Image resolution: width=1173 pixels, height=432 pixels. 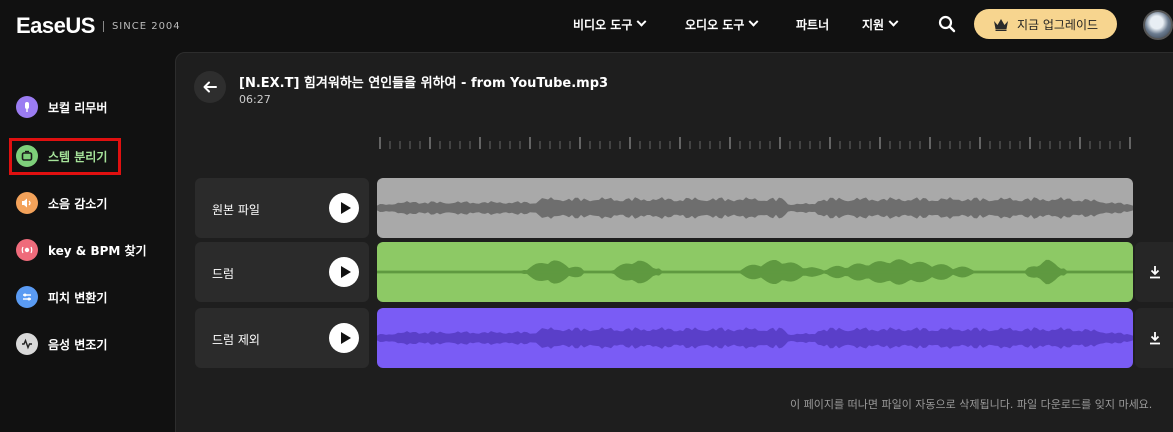 What do you see at coordinates (78, 107) in the screenshot?
I see `sidebar-item-label: 보컬 리무버` at bounding box center [78, 107].